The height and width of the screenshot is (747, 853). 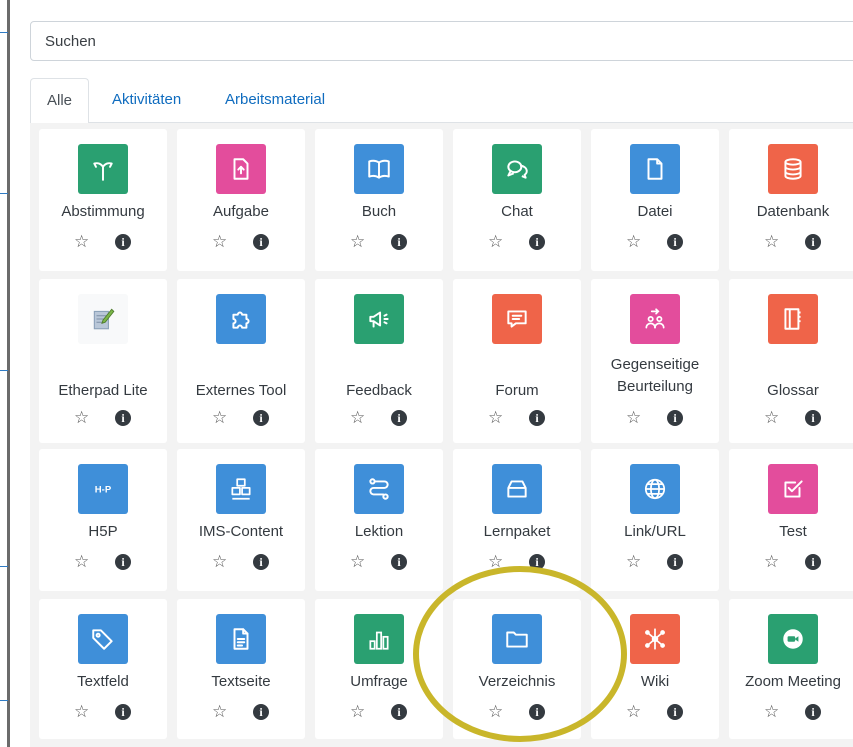 I want to click on tab-all: Alle, so click(x=60, y=101).